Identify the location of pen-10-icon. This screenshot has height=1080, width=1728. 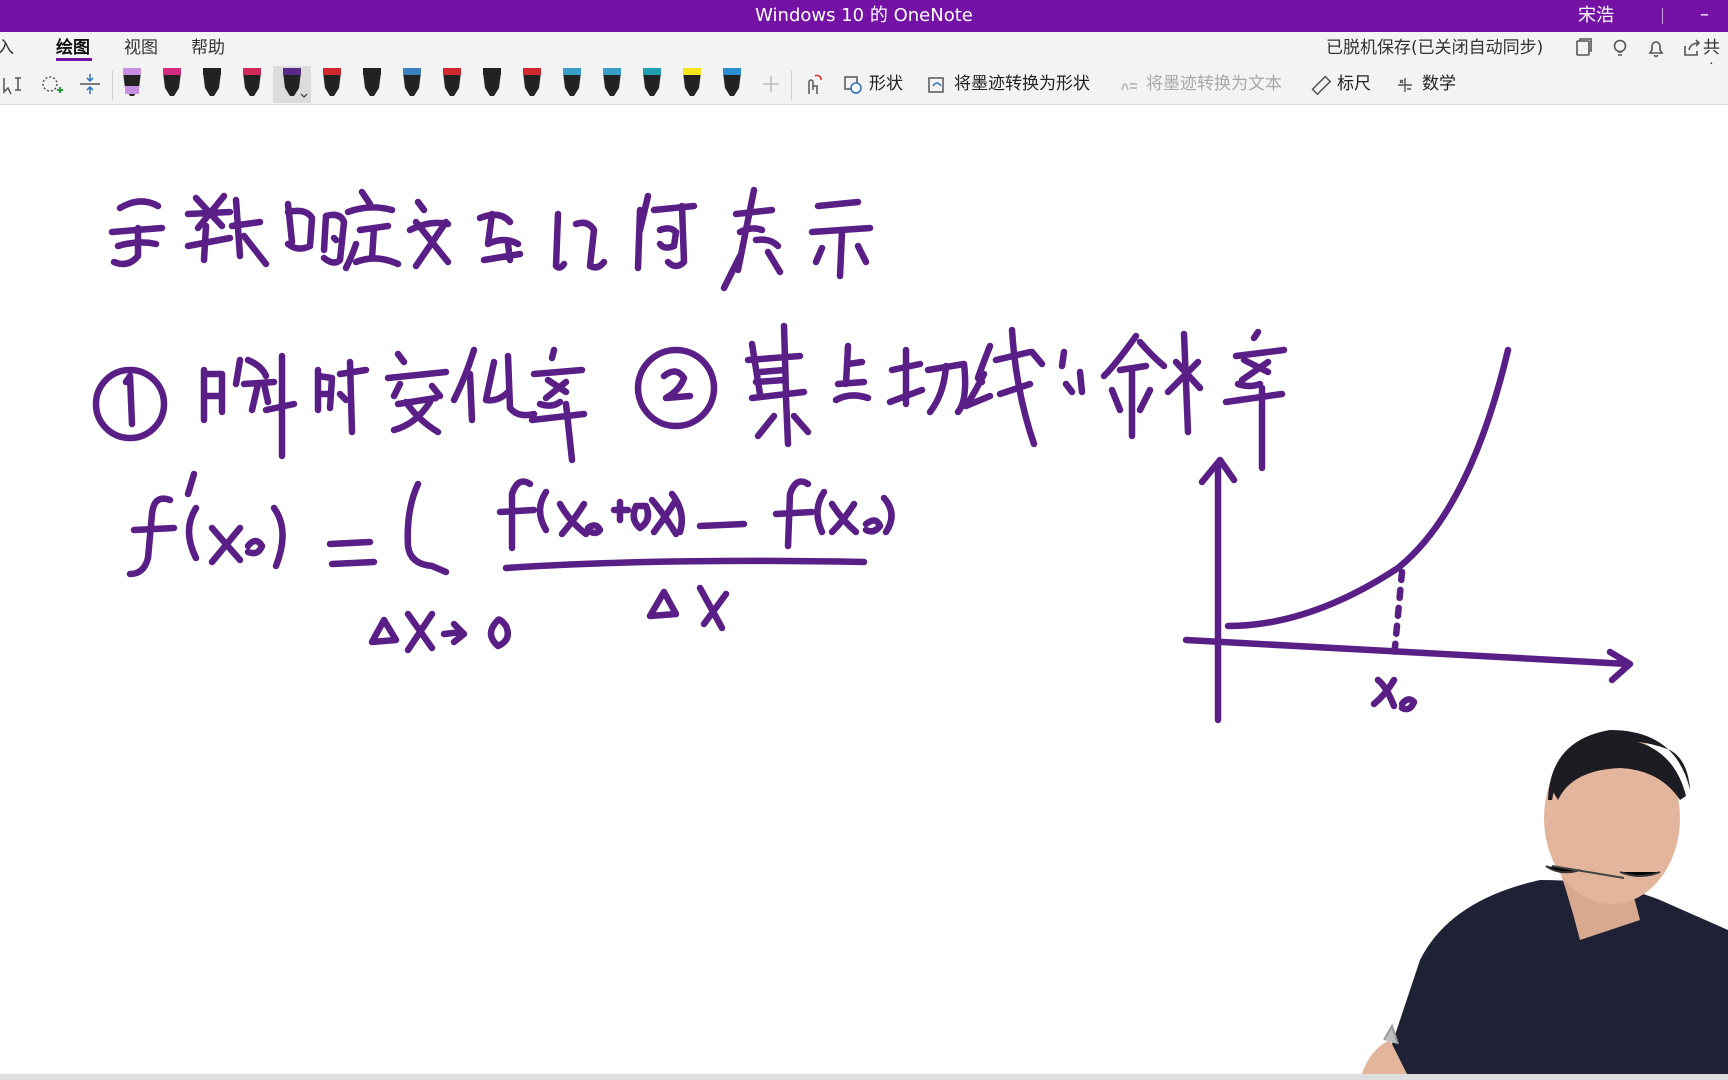
(492, 82).